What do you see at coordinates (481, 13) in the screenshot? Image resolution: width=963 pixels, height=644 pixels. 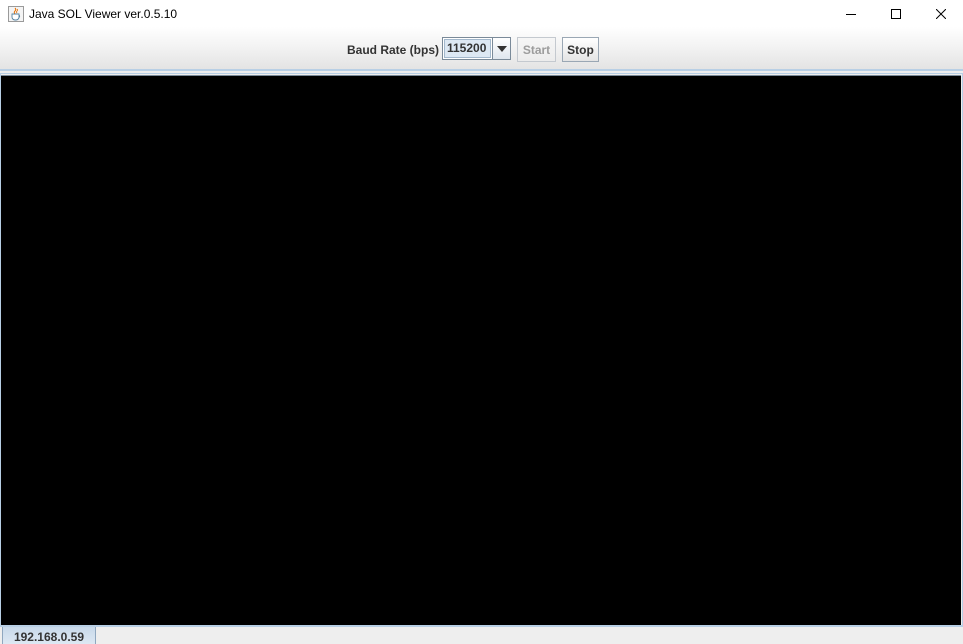 I see `title-bar: Java SOL Viewer ver.0.5.10` at bounding box center [481, 13].